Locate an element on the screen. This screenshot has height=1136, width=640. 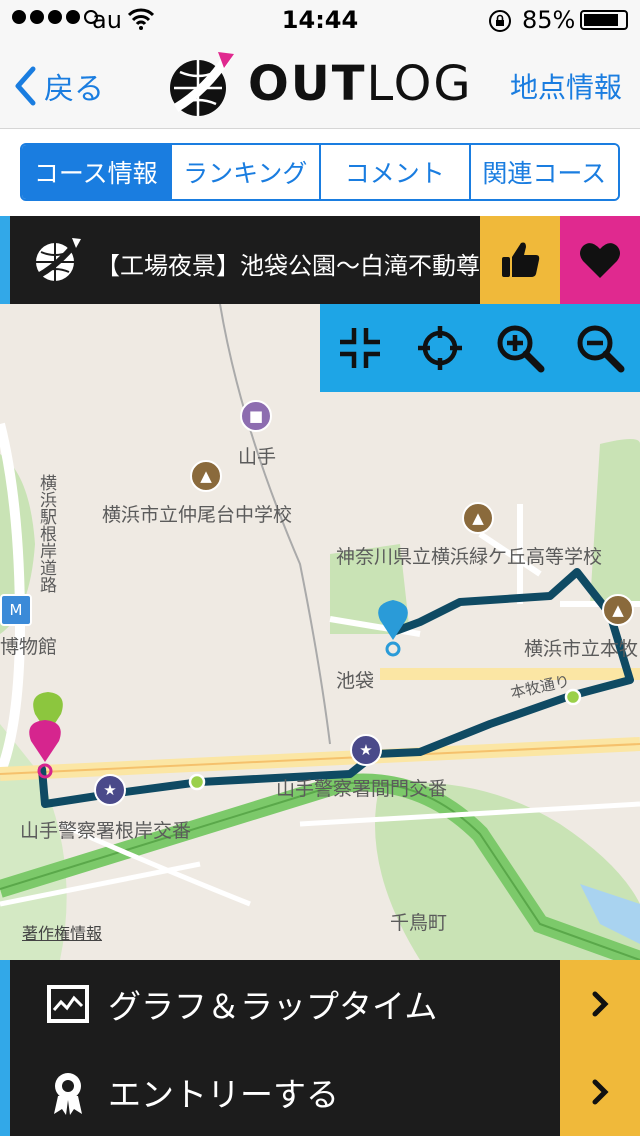
status-bar: au 14:44 85% is located at coordinates (320, 20).